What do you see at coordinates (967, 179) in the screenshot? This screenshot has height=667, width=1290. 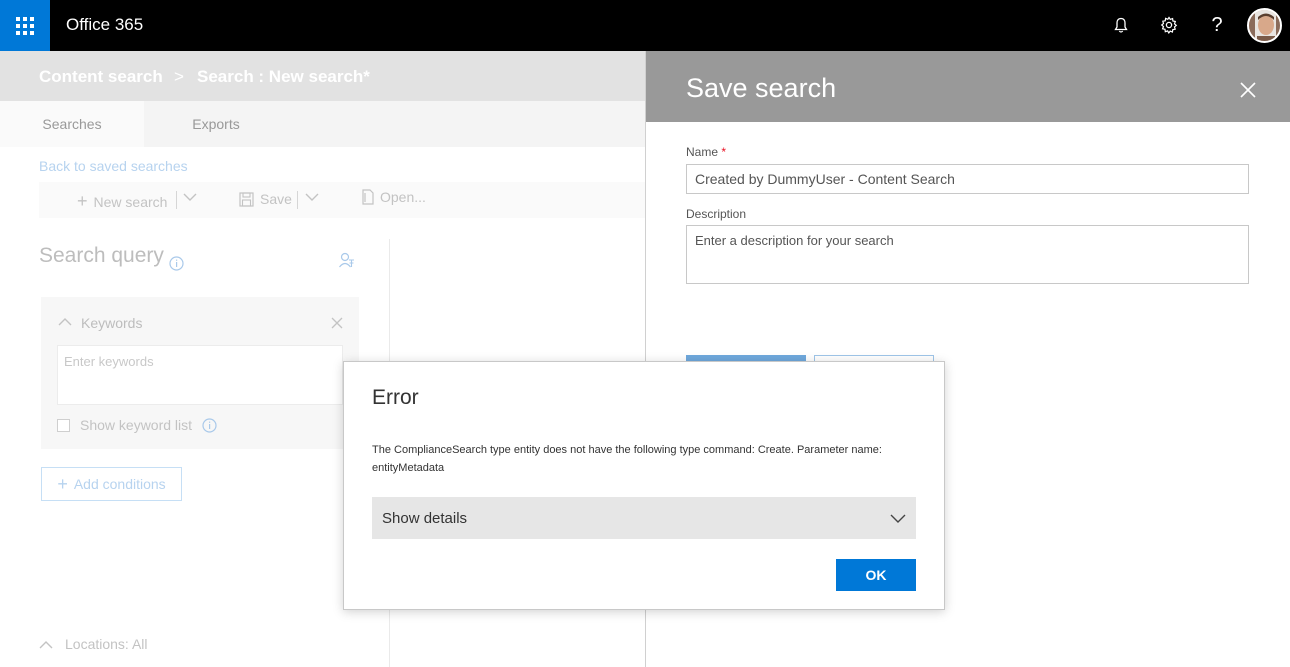 I see `name-input: Created by DummyUser - Content Search` at bounding box center [967, 179].